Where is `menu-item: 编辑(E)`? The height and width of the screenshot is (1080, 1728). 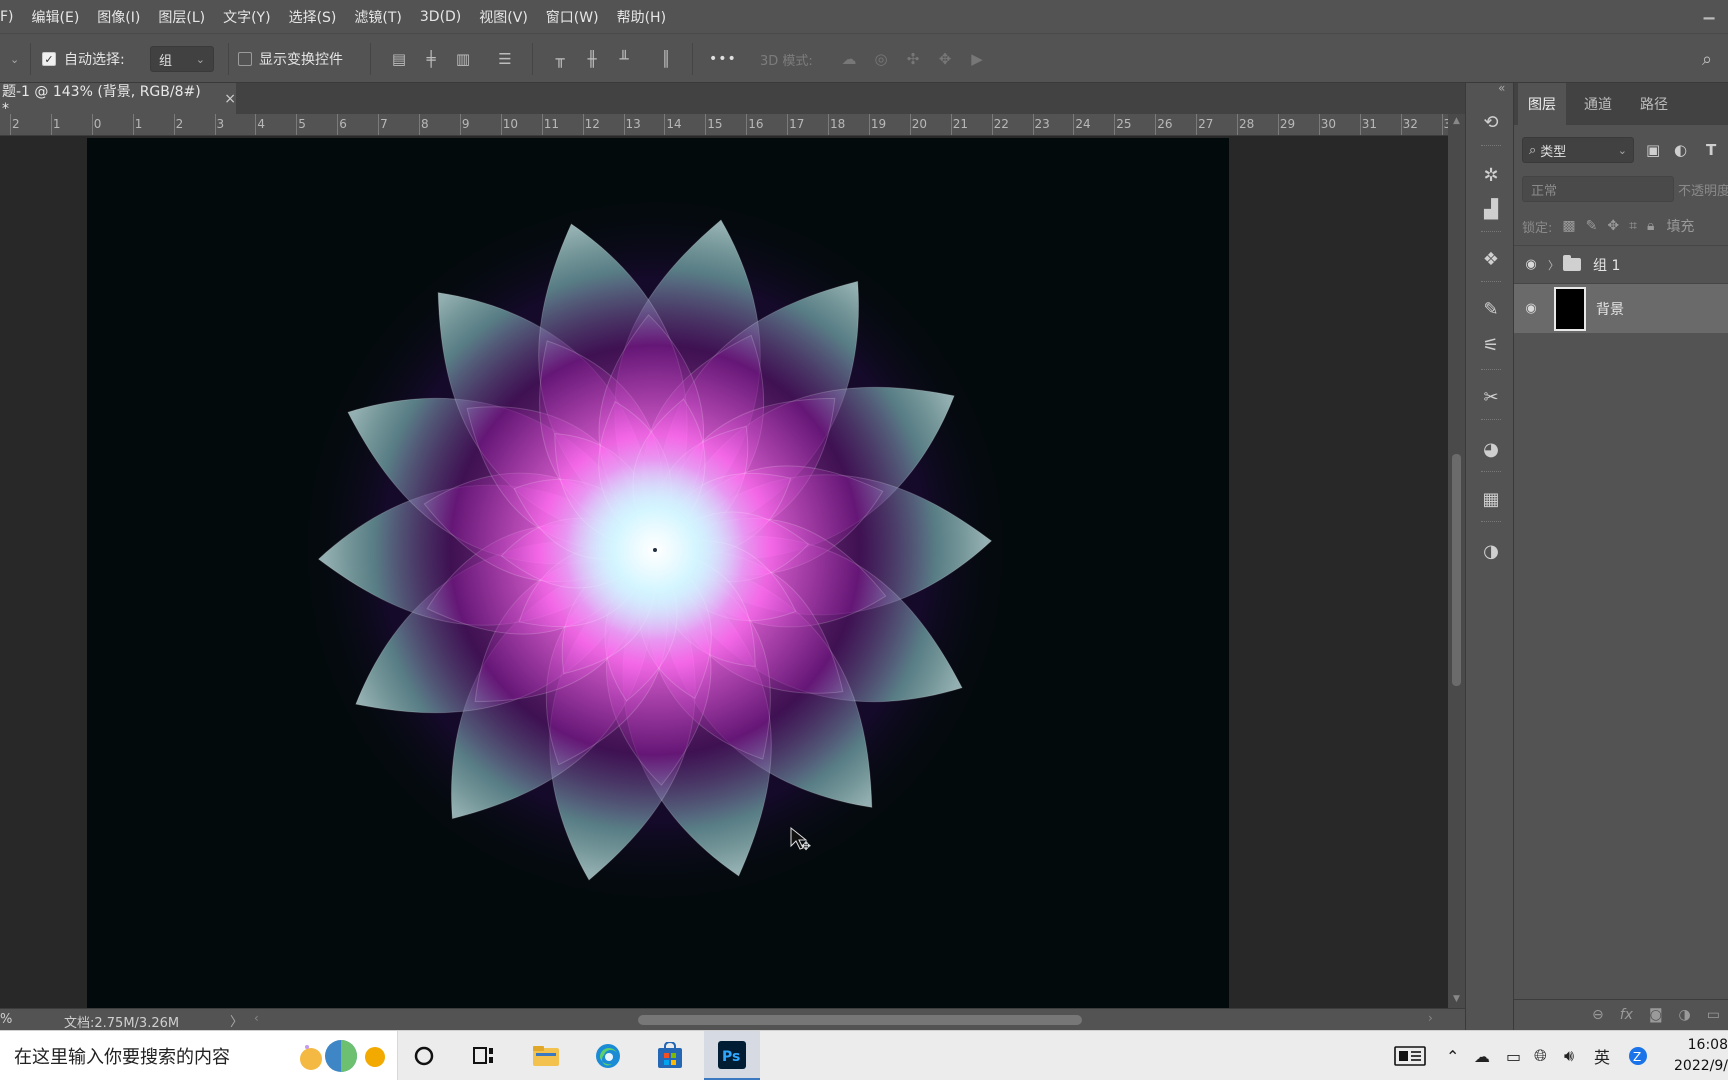
menu-item: 编辑(E) is located at coordinates (56, 17).